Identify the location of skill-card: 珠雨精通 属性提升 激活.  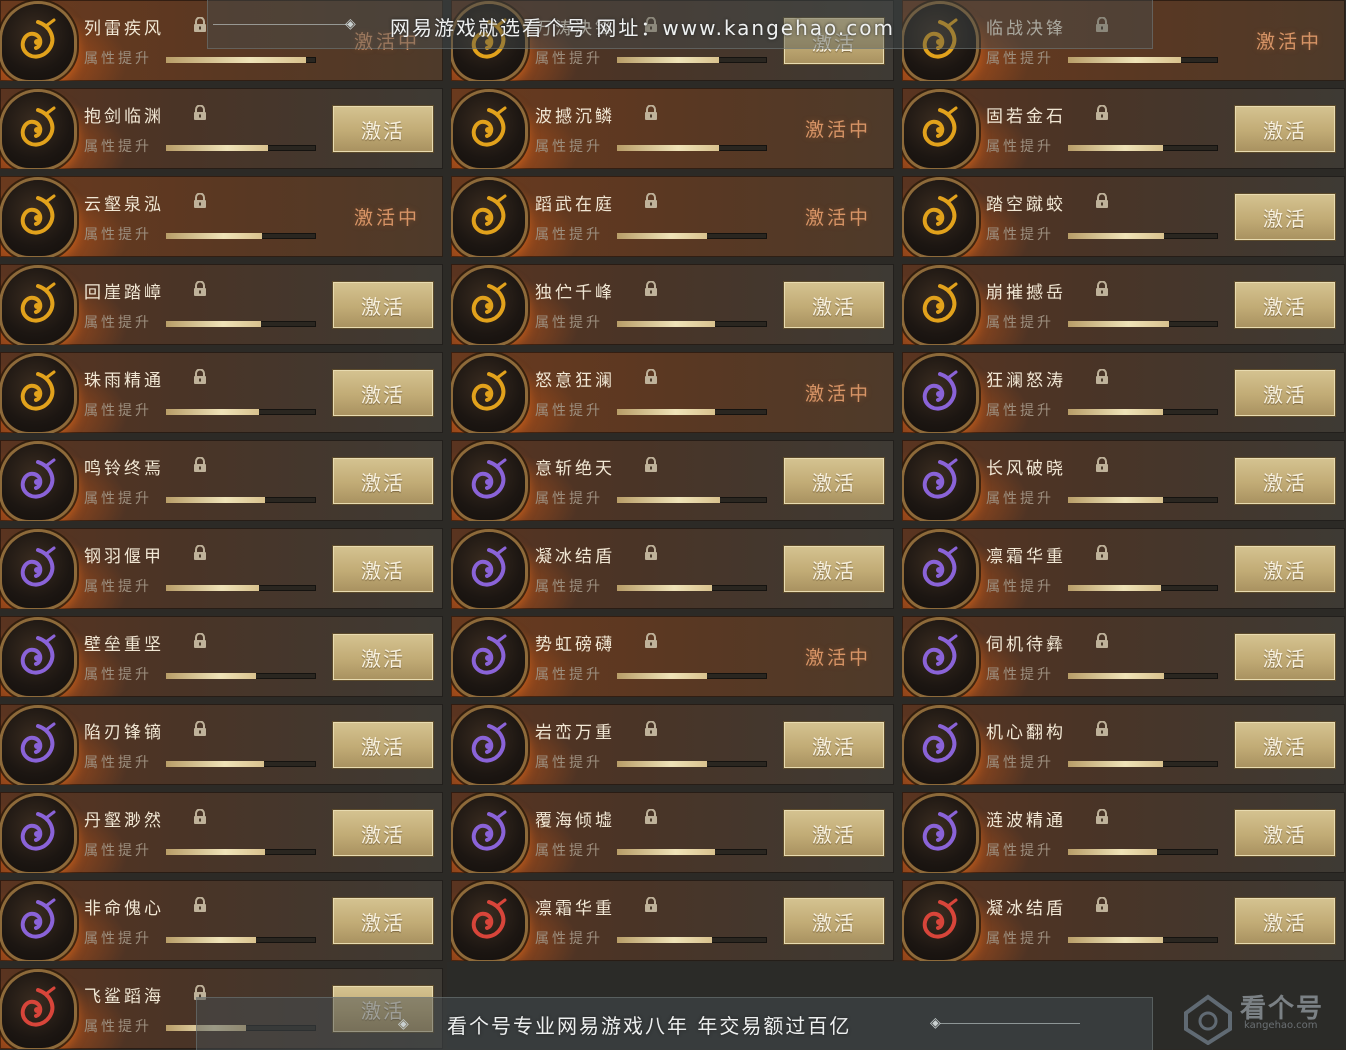
(221, 392).